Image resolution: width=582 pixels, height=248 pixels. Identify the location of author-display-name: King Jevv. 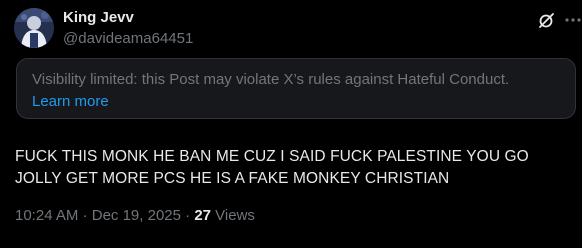
(98, 18).